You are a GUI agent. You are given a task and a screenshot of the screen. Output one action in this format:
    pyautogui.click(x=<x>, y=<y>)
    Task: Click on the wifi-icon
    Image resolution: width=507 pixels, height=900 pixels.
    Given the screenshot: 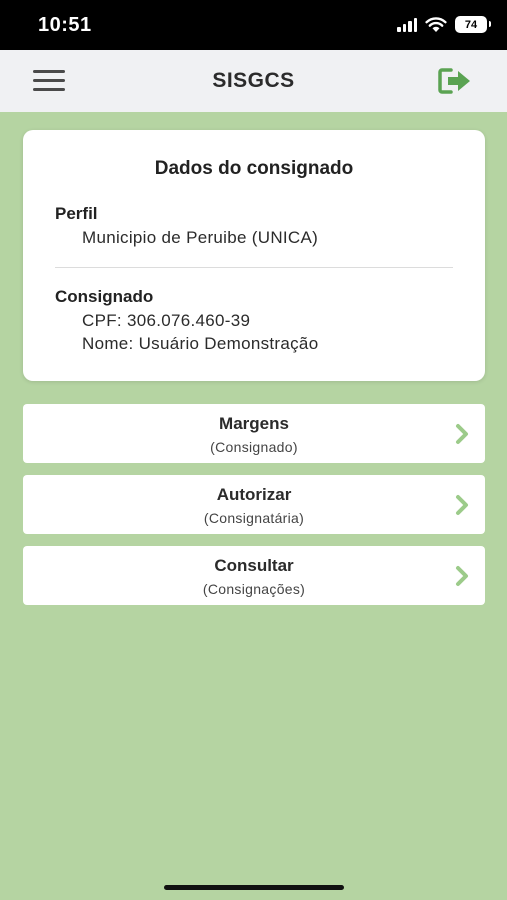 What is the action you would take?
    pyautogui.click(x=436, y=24)
    